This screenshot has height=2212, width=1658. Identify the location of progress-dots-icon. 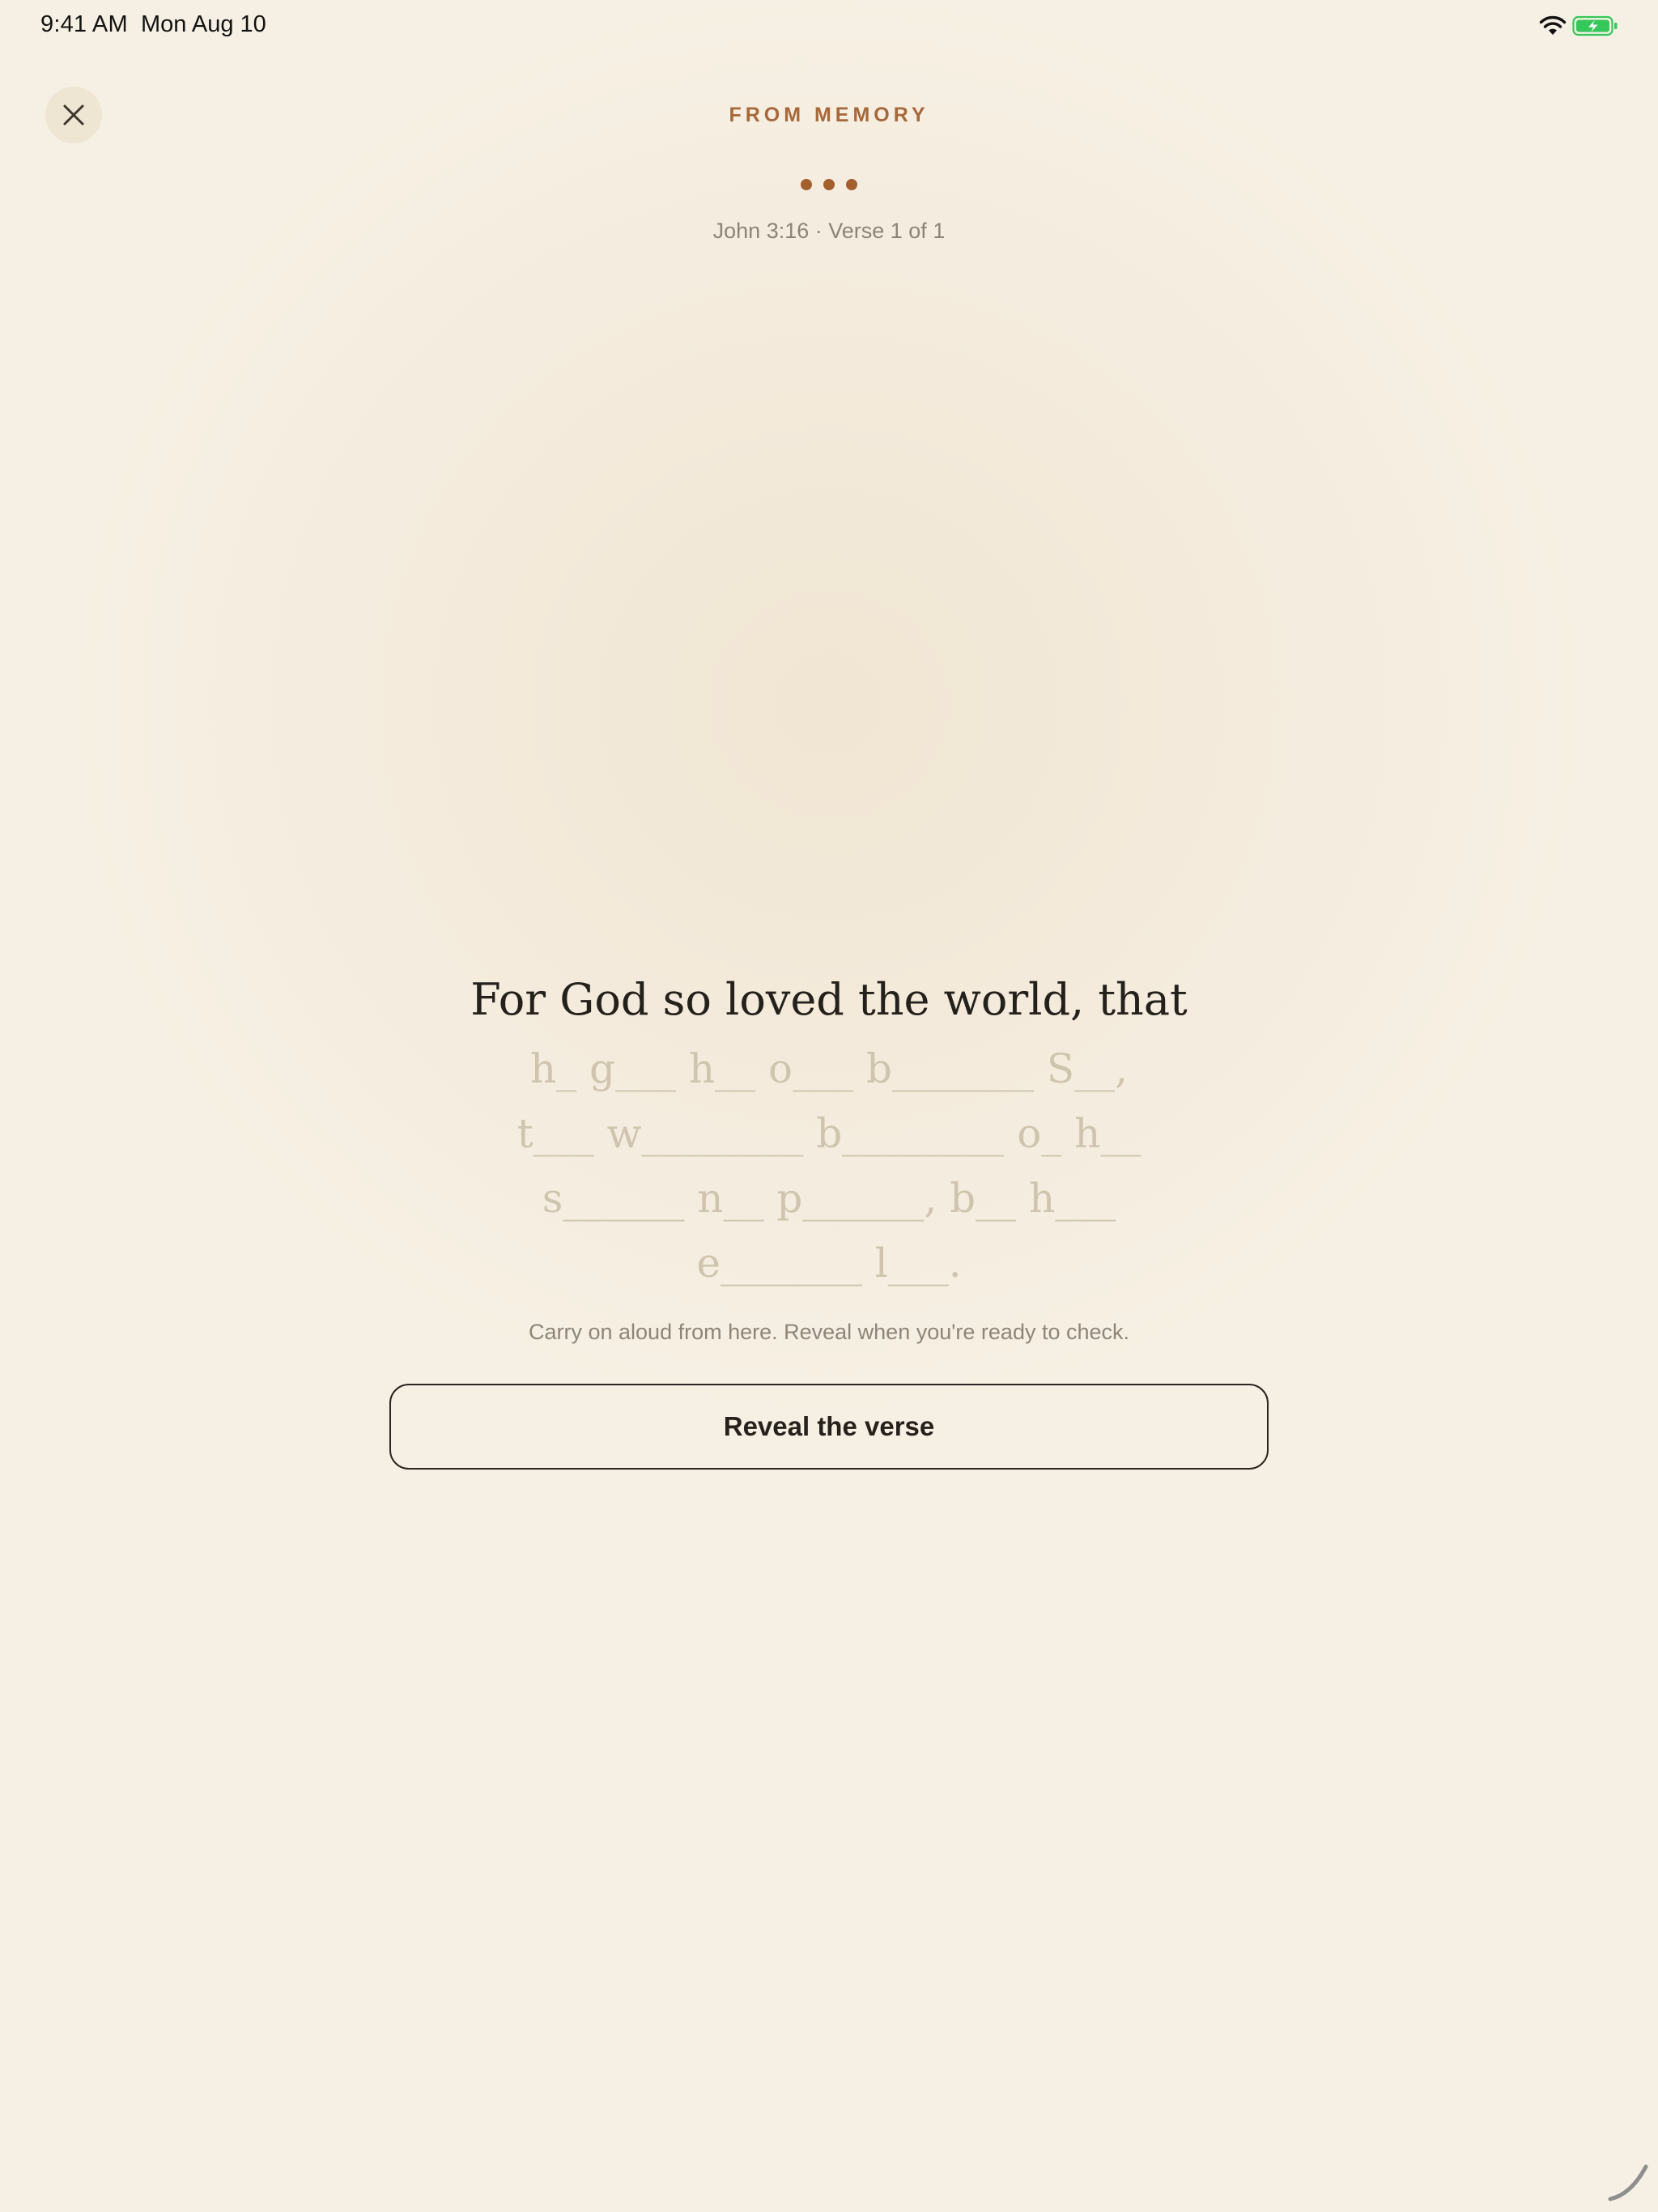
(829, 185).